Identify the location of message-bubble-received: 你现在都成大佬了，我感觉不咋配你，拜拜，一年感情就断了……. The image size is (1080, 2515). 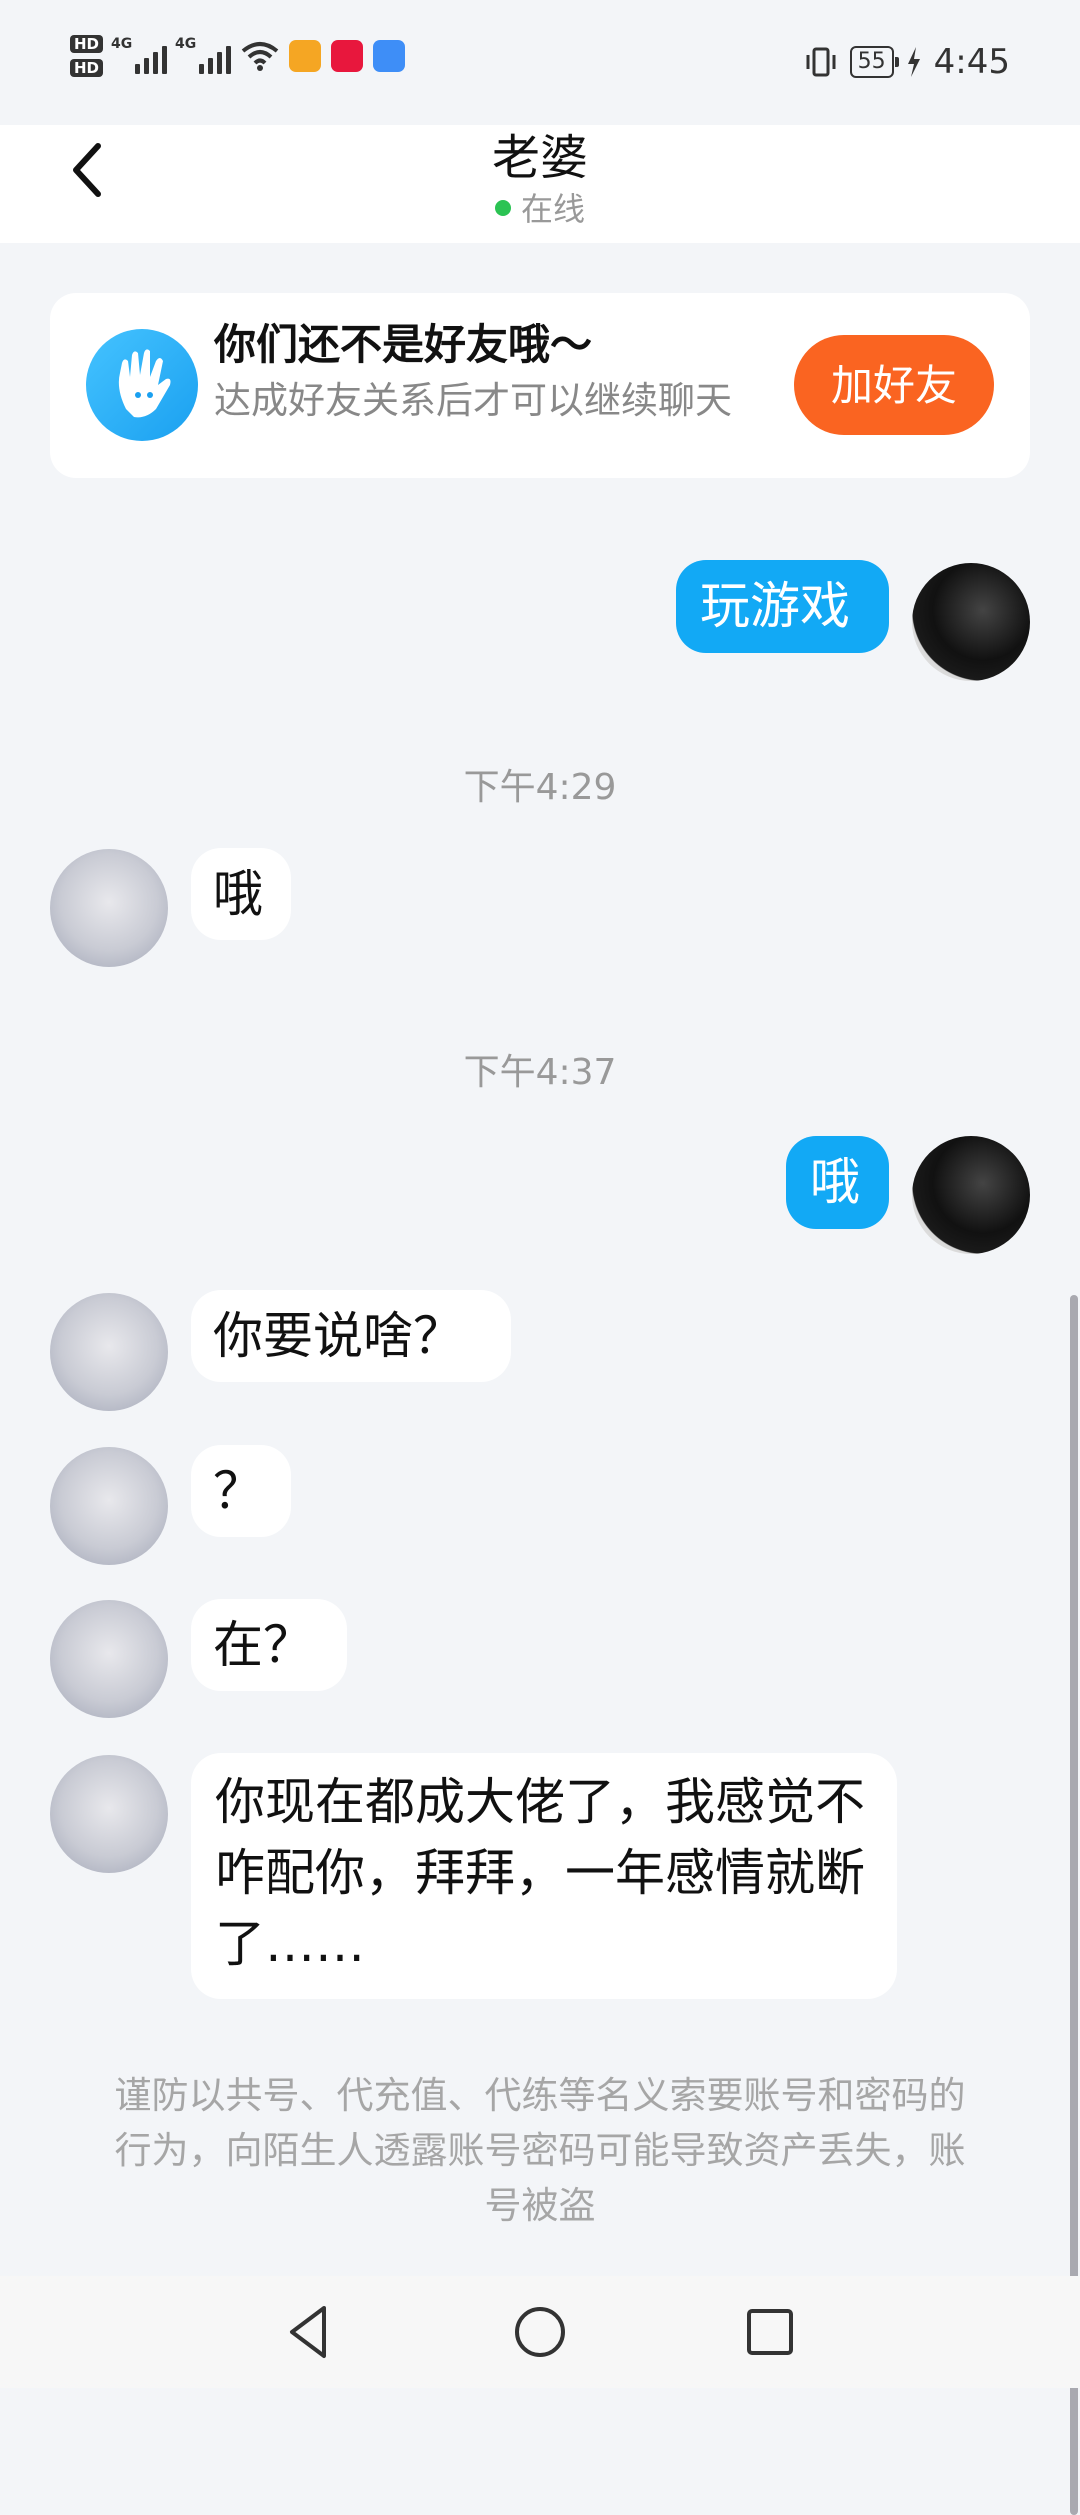
(544, 1876).